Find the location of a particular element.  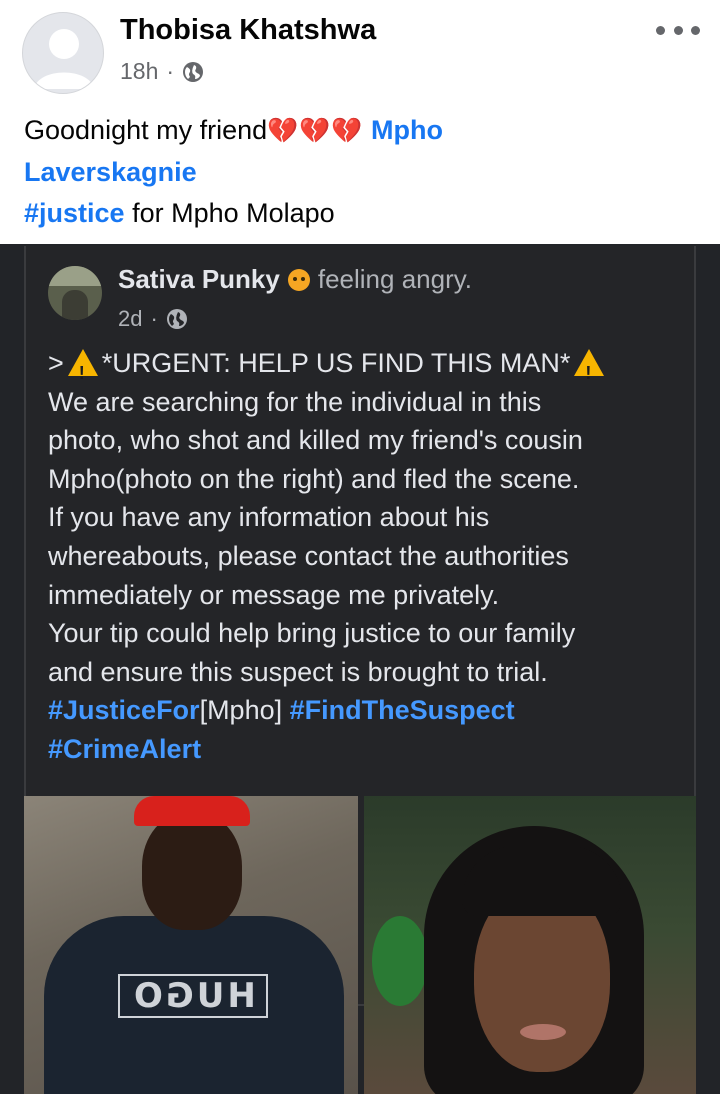

shared-meta: 2d · is located at coordinates (153, 319).